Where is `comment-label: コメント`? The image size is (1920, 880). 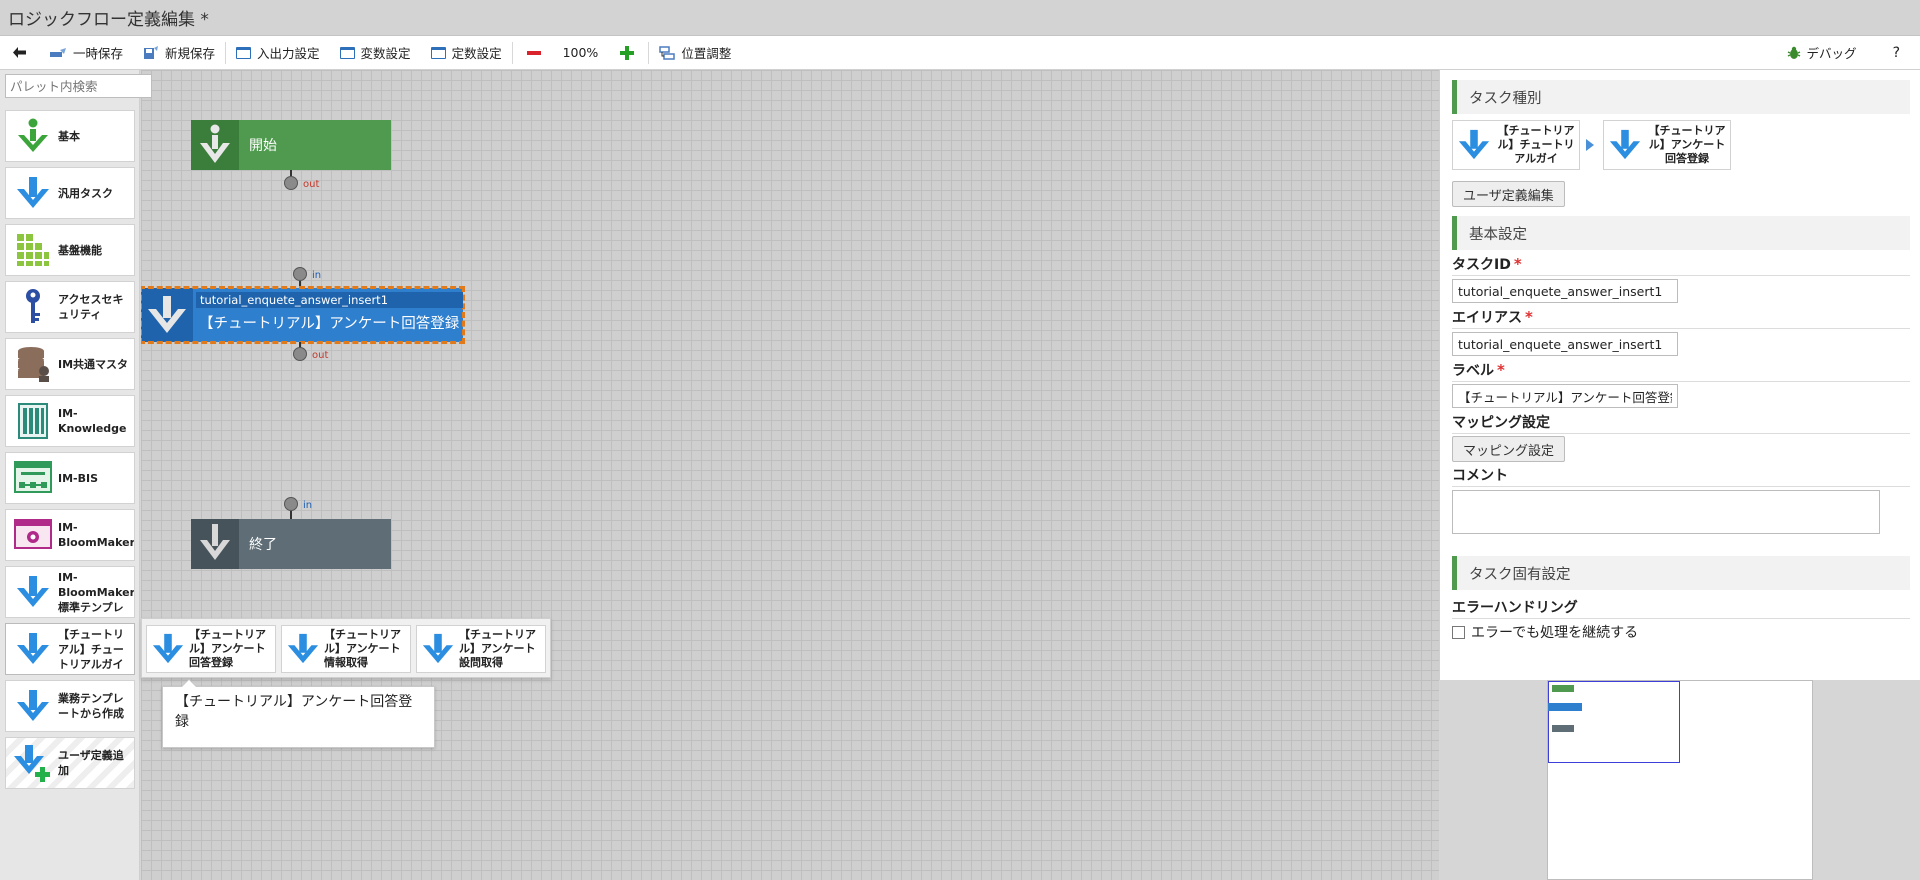
comment-label: コメント is located at coordinates (1681, 476).